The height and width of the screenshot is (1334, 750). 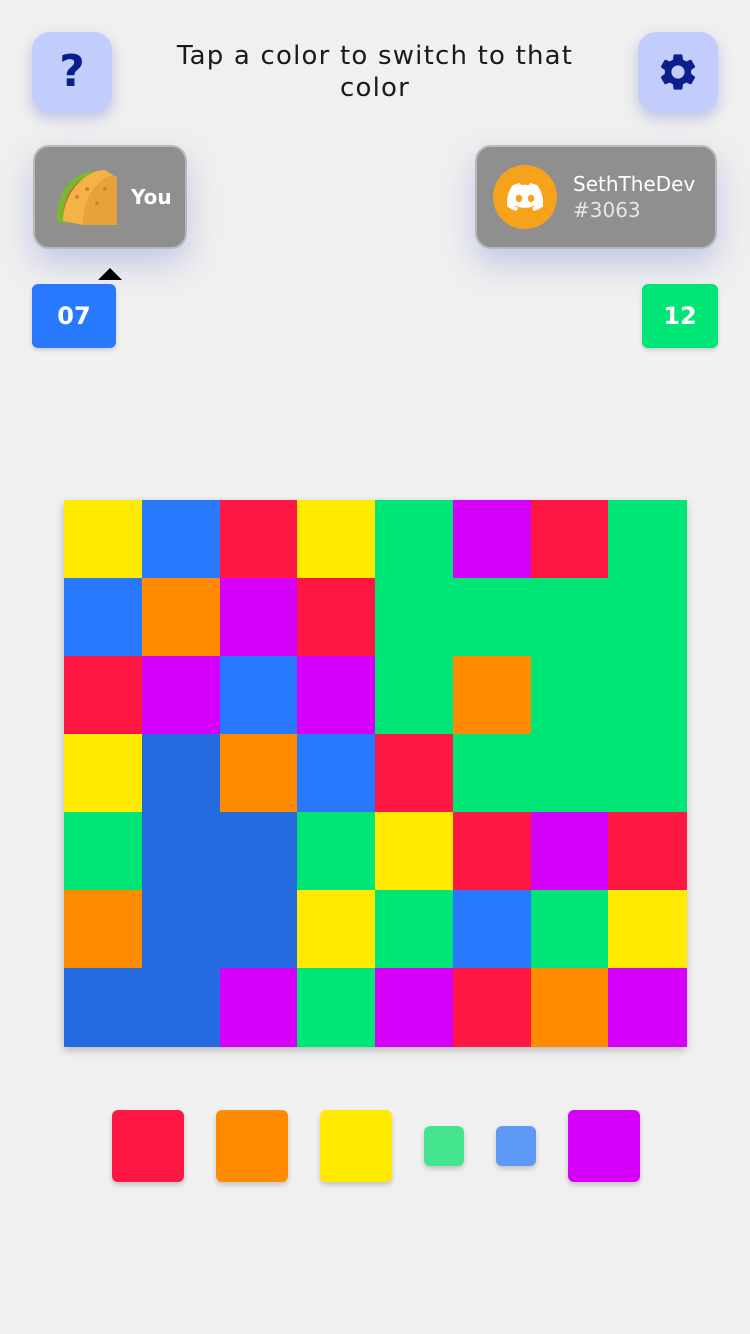 I want to click on opponent-name: SethTheDev, so click(x=634, y=184).